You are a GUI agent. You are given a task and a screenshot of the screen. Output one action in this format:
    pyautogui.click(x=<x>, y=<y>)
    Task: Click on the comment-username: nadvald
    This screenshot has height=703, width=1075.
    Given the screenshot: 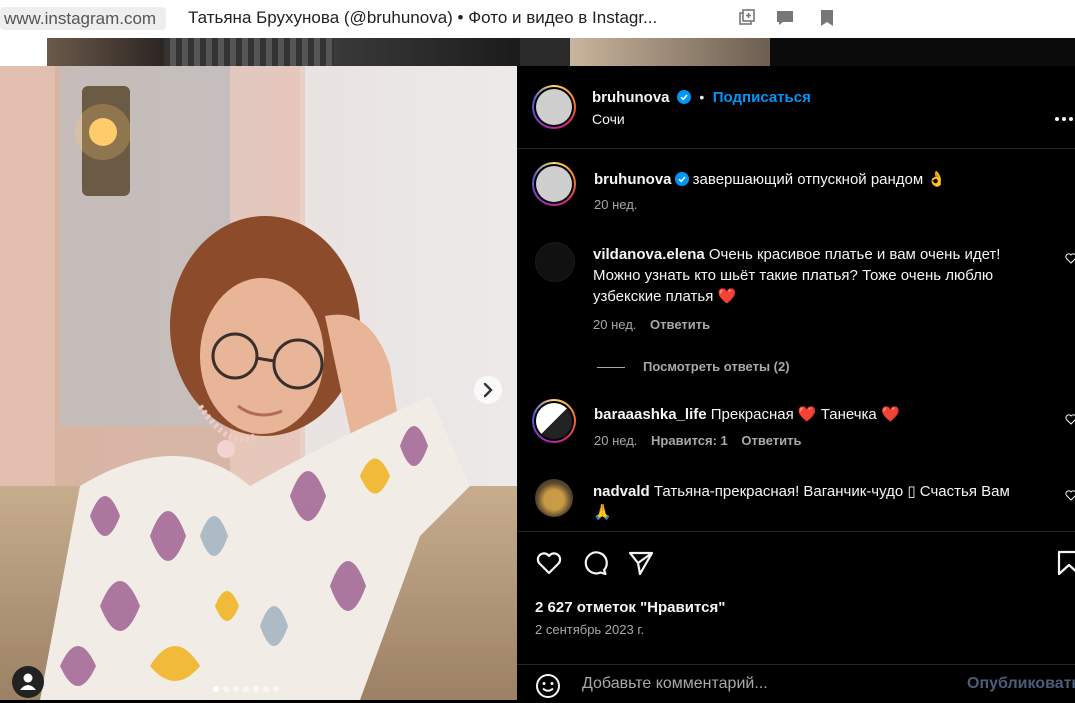 What is the action you would take?
    pyautogui.click(x=621, y=491)
    